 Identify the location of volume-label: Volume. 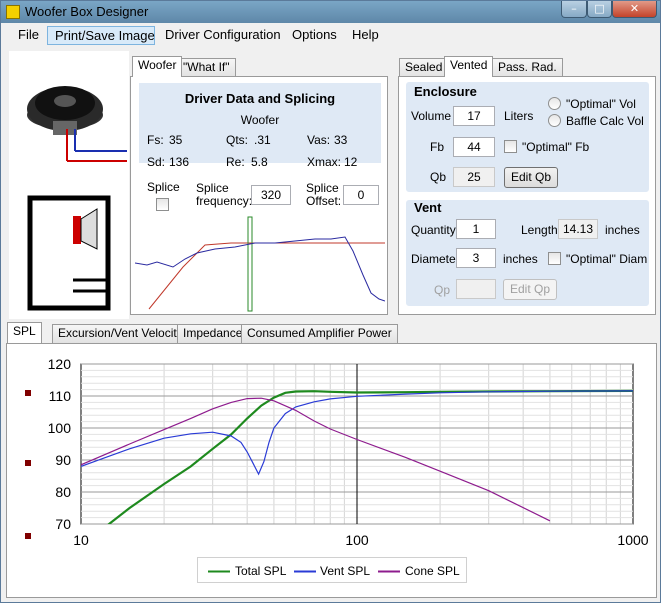
(431, 116).